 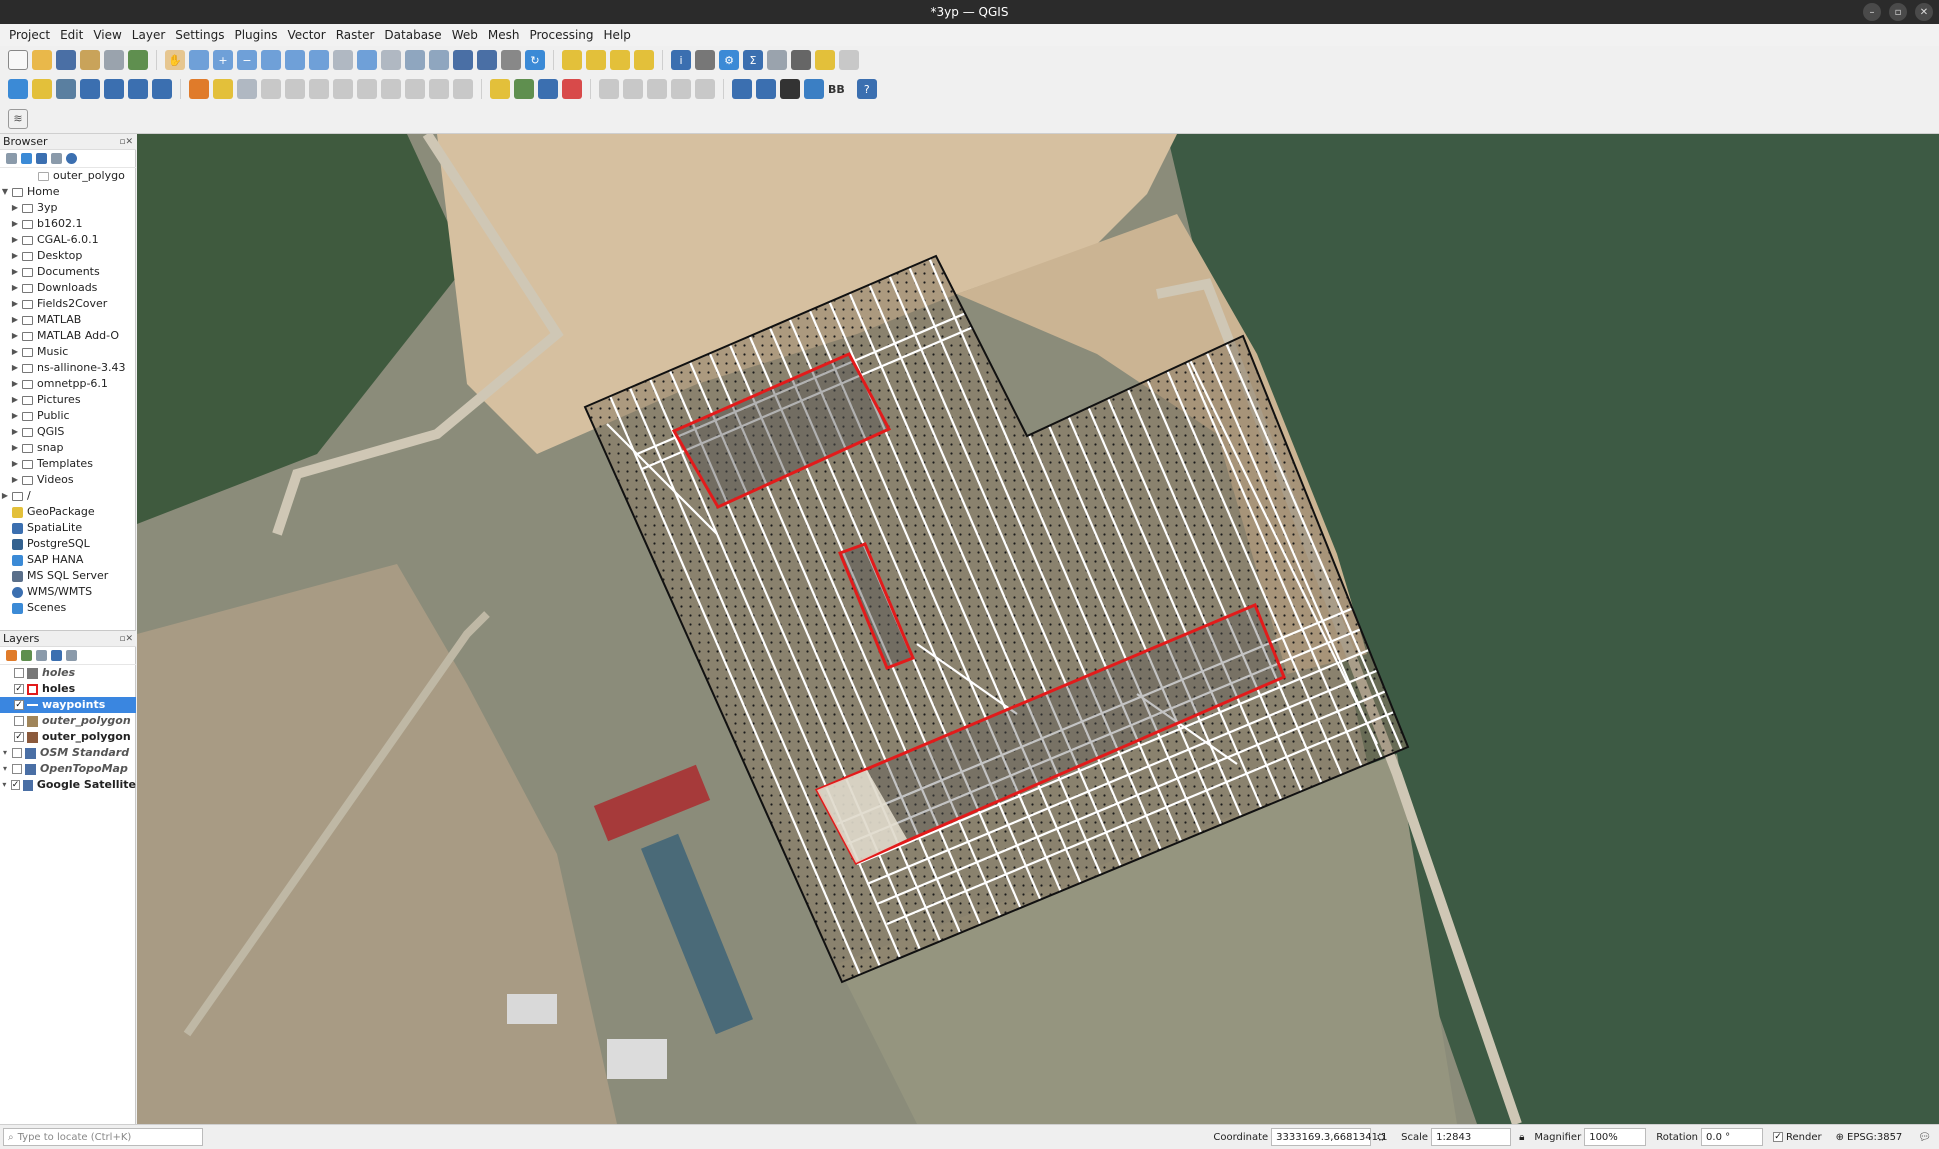 What do you see at coordinates (766, 89) in the screenshot?
I see `world-map-icon` at bounding box center [766, 89].